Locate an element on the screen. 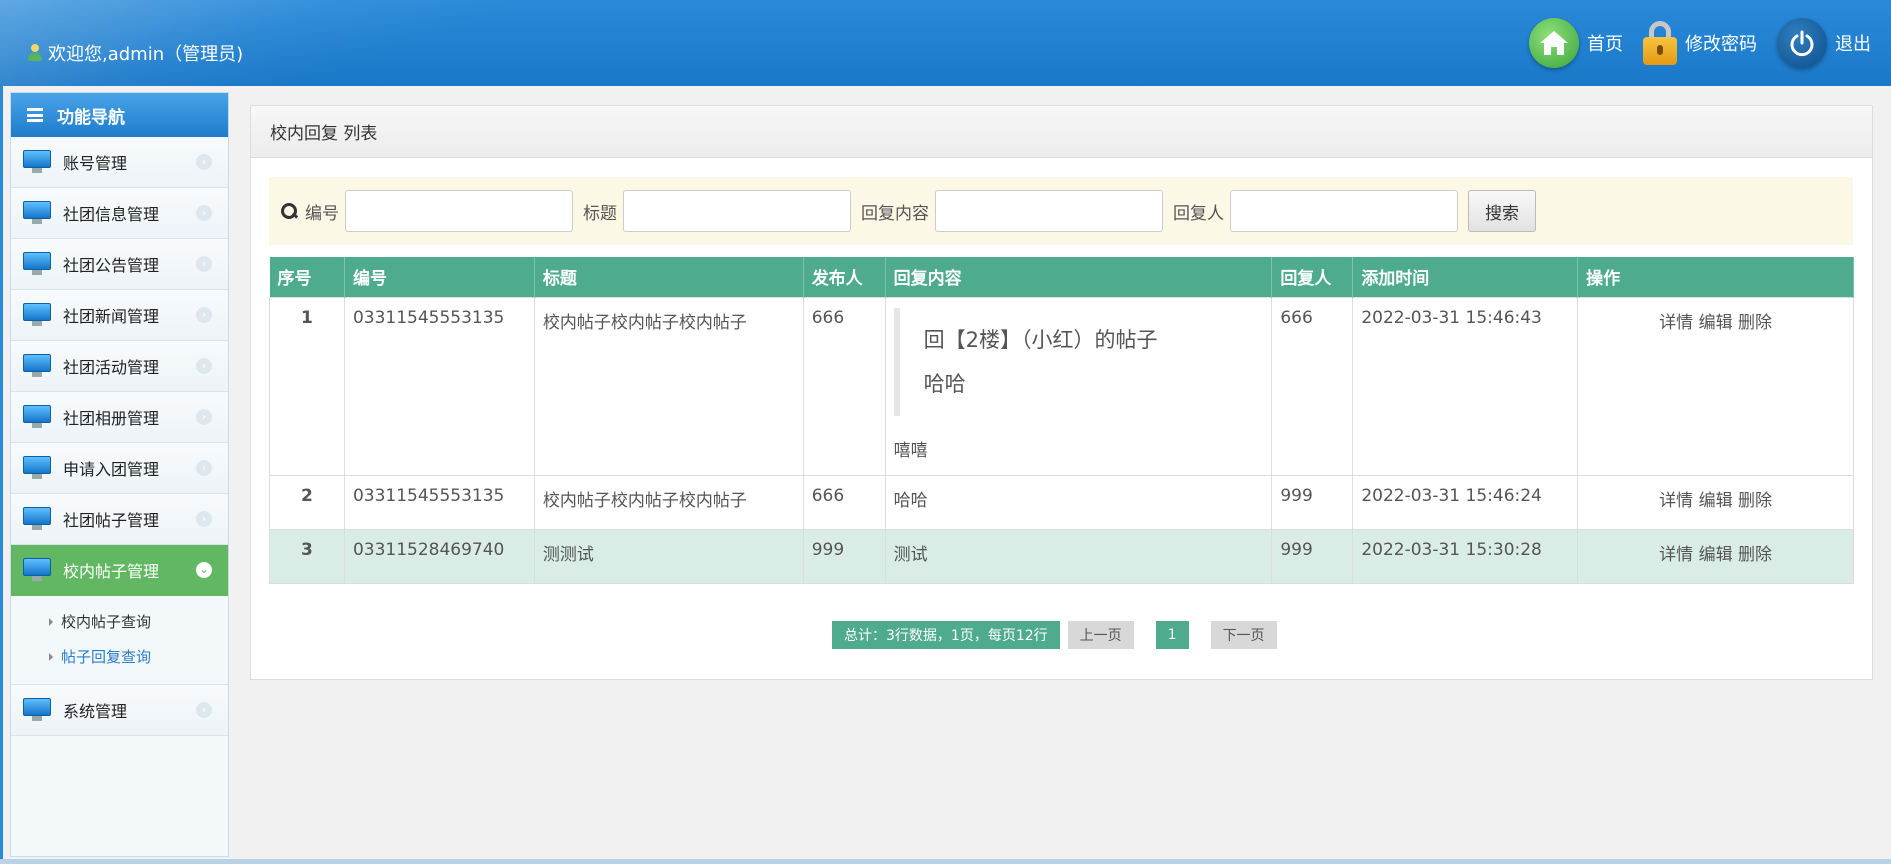  prev-page-button: 上一页 is located at coordinates (1100, 635).